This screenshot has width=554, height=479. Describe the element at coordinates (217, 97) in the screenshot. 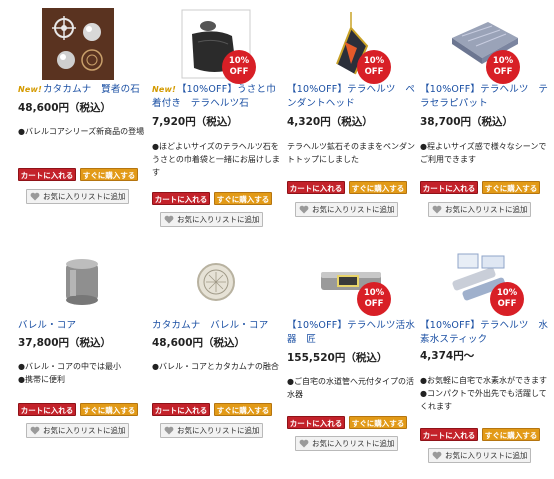

I see `product-name: New!【10%OFF】うさと巾着付き テラヘルツ石` at that location.